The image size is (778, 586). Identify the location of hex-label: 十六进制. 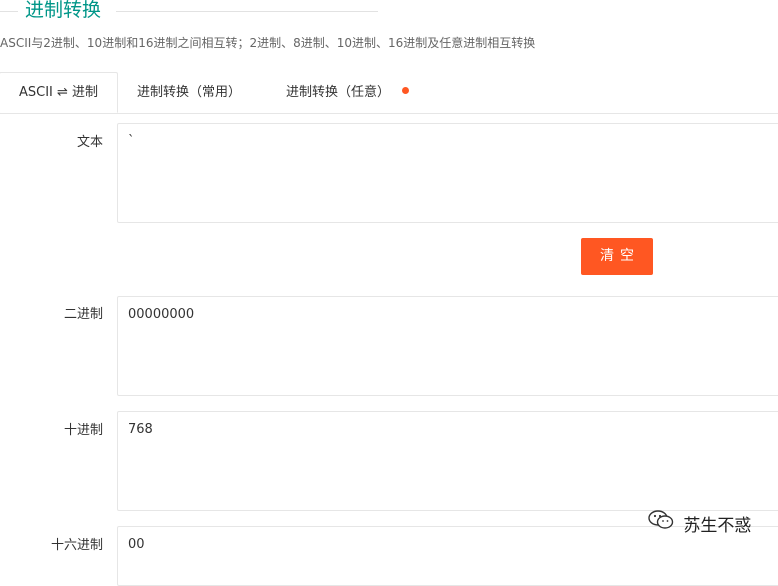
(76, 545).